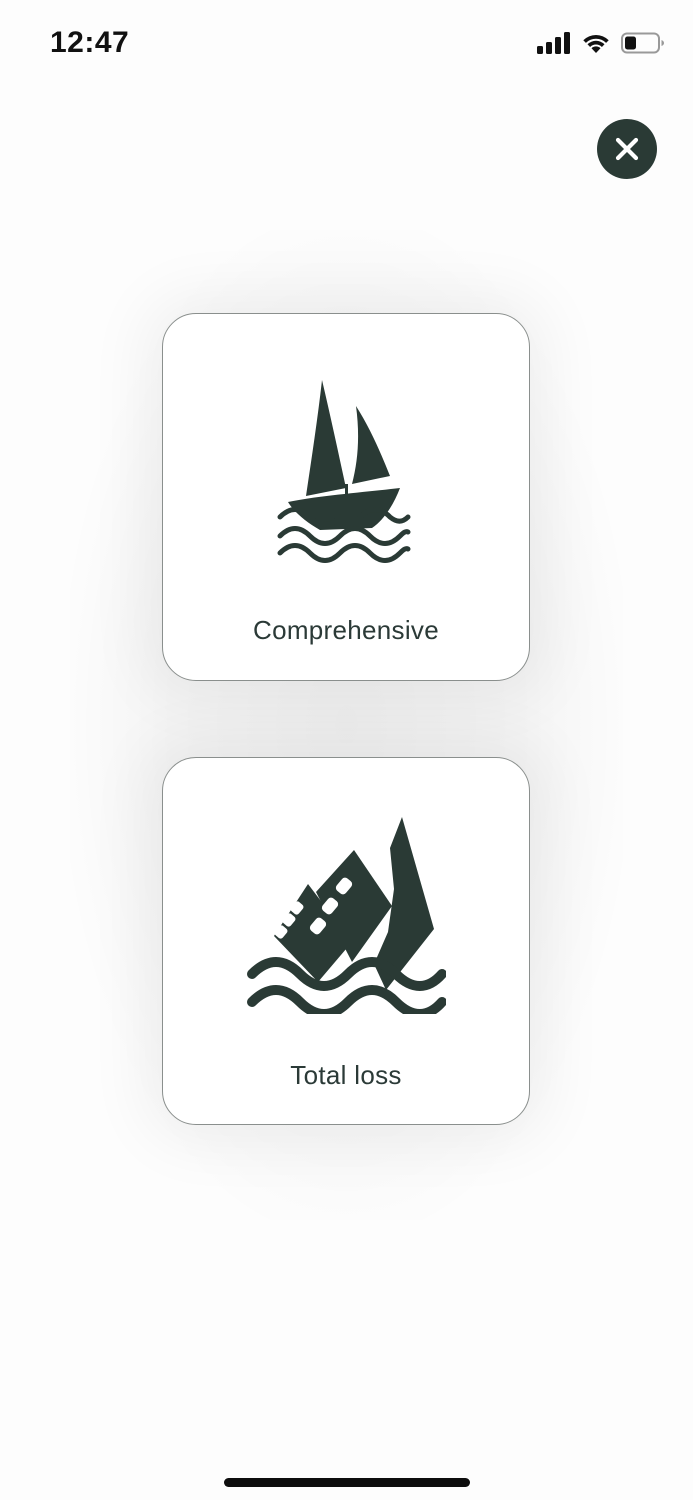 The image size is (693, 1500). I want to click on close-button, so click(627, 149).